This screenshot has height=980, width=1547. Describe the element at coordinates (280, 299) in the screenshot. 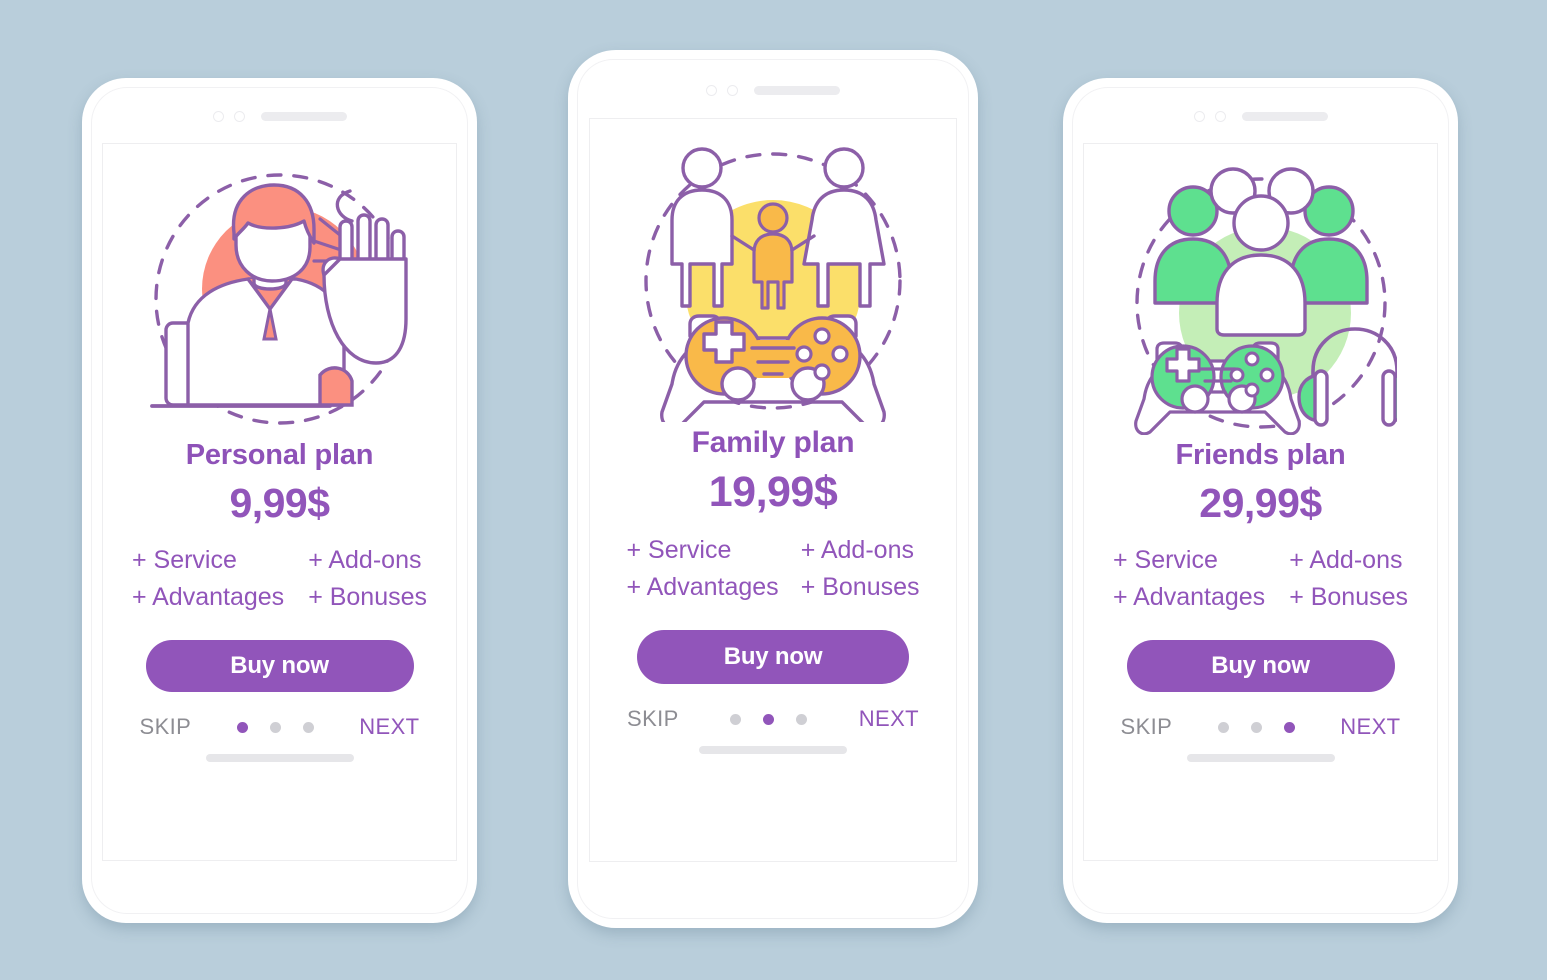

I see `person-at-laptop-stop-hand-icon` at that location.